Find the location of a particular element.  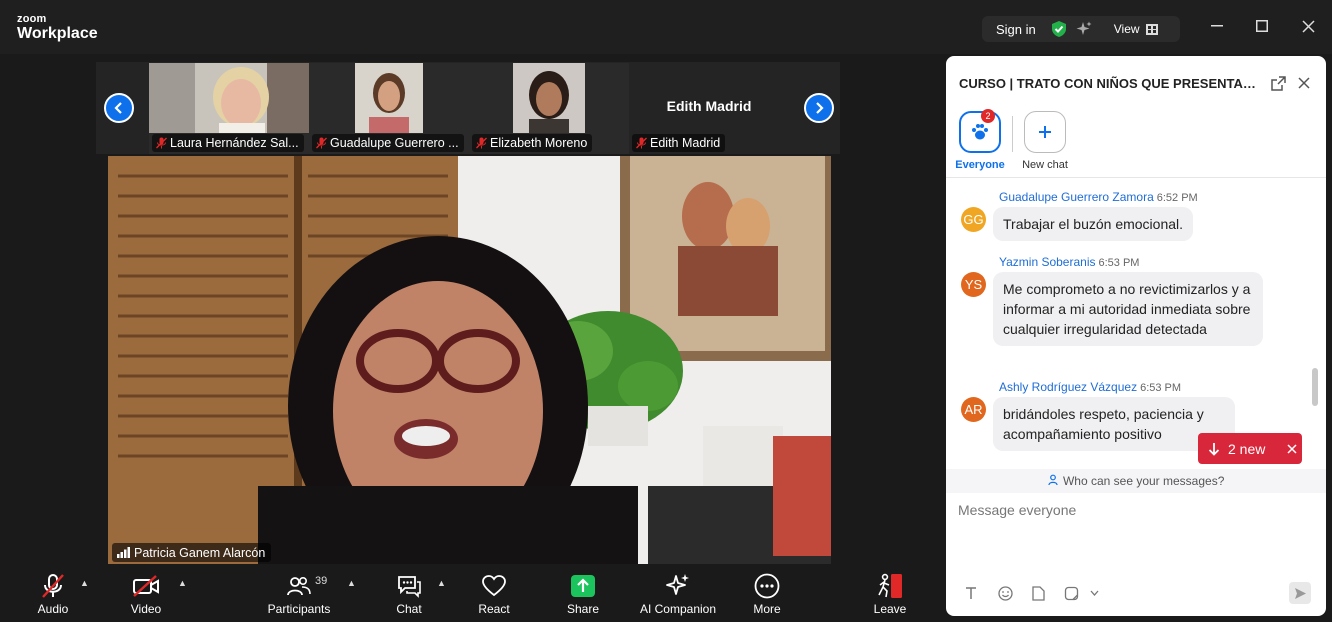

participant-display-name: Edith Madrid is located at coordinates (709, 106).